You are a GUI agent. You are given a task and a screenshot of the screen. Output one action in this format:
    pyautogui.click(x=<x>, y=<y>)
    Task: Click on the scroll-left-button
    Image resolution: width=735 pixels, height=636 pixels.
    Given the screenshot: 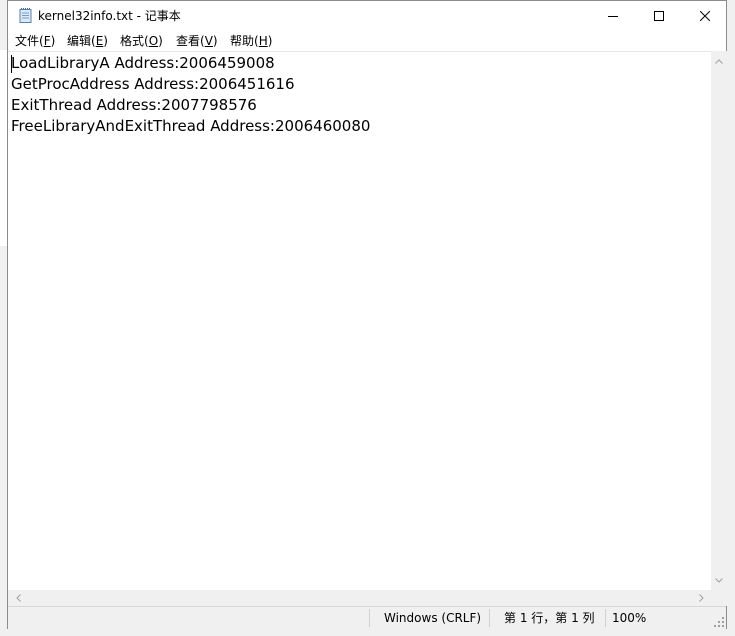 What is the action you would take?
    pyautogui.click(x=18, y=598)
    